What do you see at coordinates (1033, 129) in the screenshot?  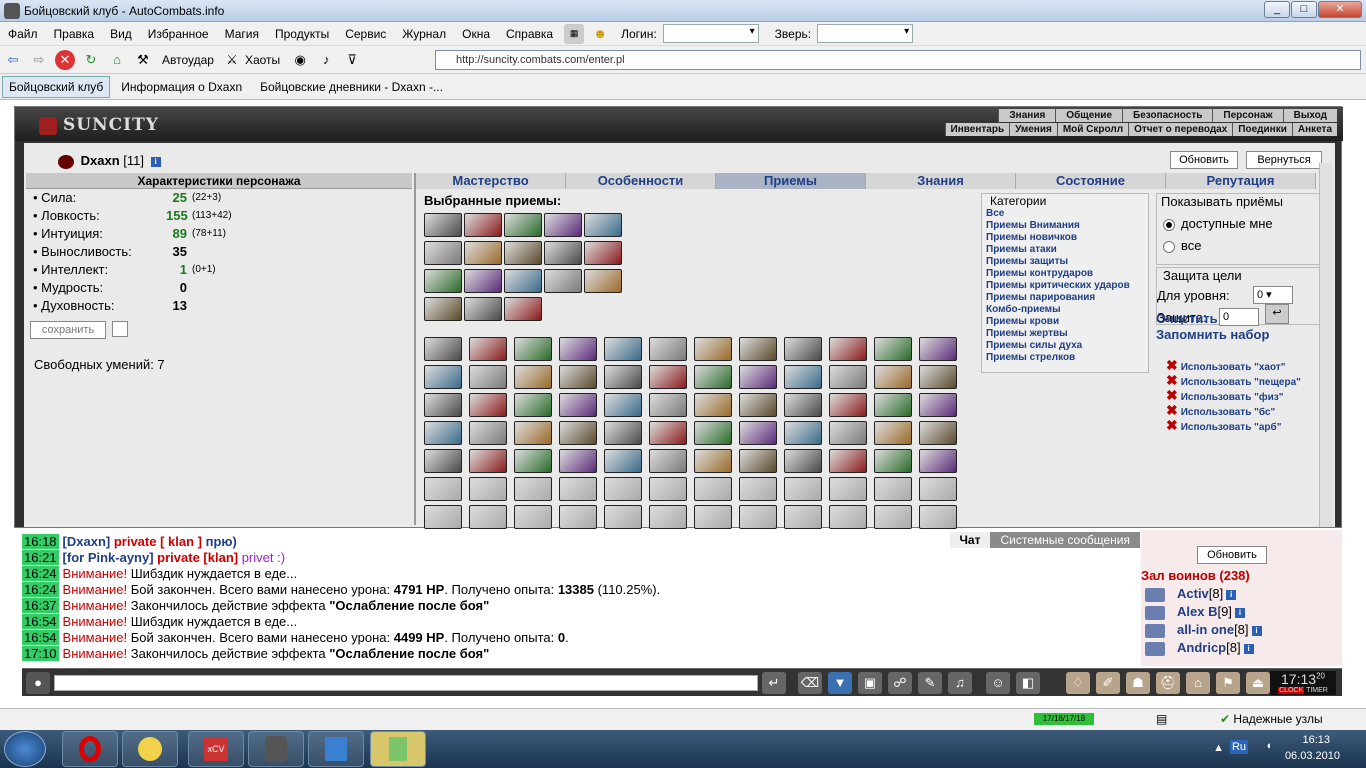 I see `nav-skills: Умения` at bounding box center [1033, 129].